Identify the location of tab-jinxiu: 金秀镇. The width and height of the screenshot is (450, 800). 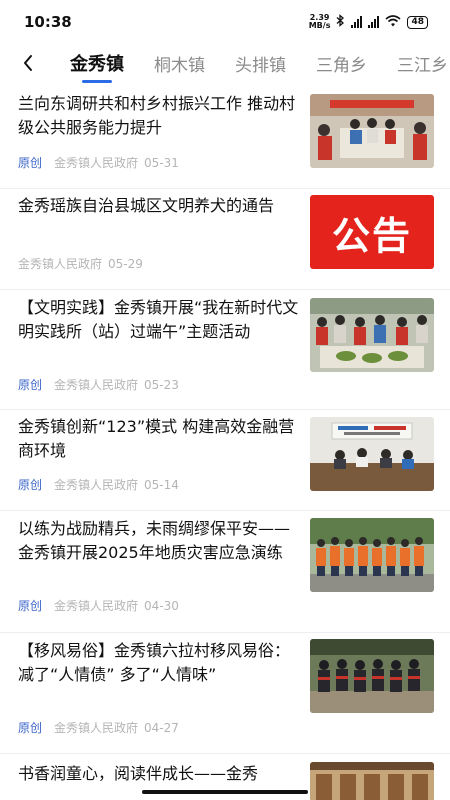
(97, 66).